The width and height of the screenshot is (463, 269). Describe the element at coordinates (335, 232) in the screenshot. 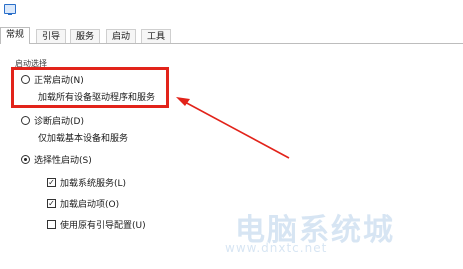

I see `watermark: 电脑系统城 www.dnxtc.net` at that location.